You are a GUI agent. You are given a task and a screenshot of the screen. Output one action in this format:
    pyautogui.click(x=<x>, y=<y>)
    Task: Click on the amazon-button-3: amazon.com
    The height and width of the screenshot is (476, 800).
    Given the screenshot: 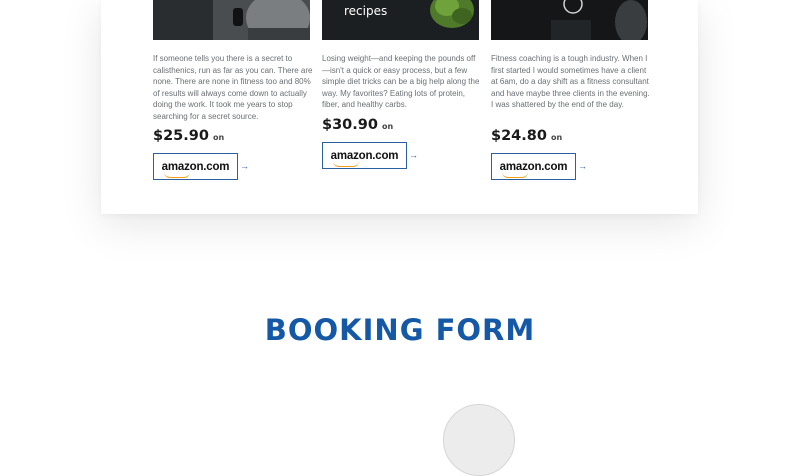 What is the action you would take?
    pyautogui.click(x=533, y=166)
    